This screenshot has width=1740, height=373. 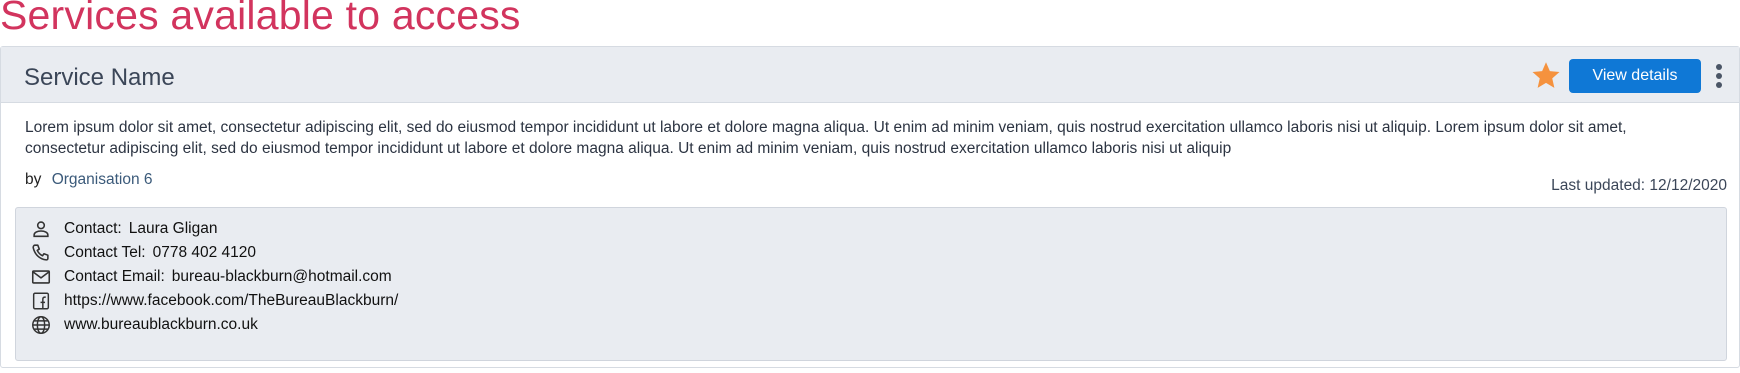 I want to click on tel-value: 0778 402 4120, so click(x=204, y=252).